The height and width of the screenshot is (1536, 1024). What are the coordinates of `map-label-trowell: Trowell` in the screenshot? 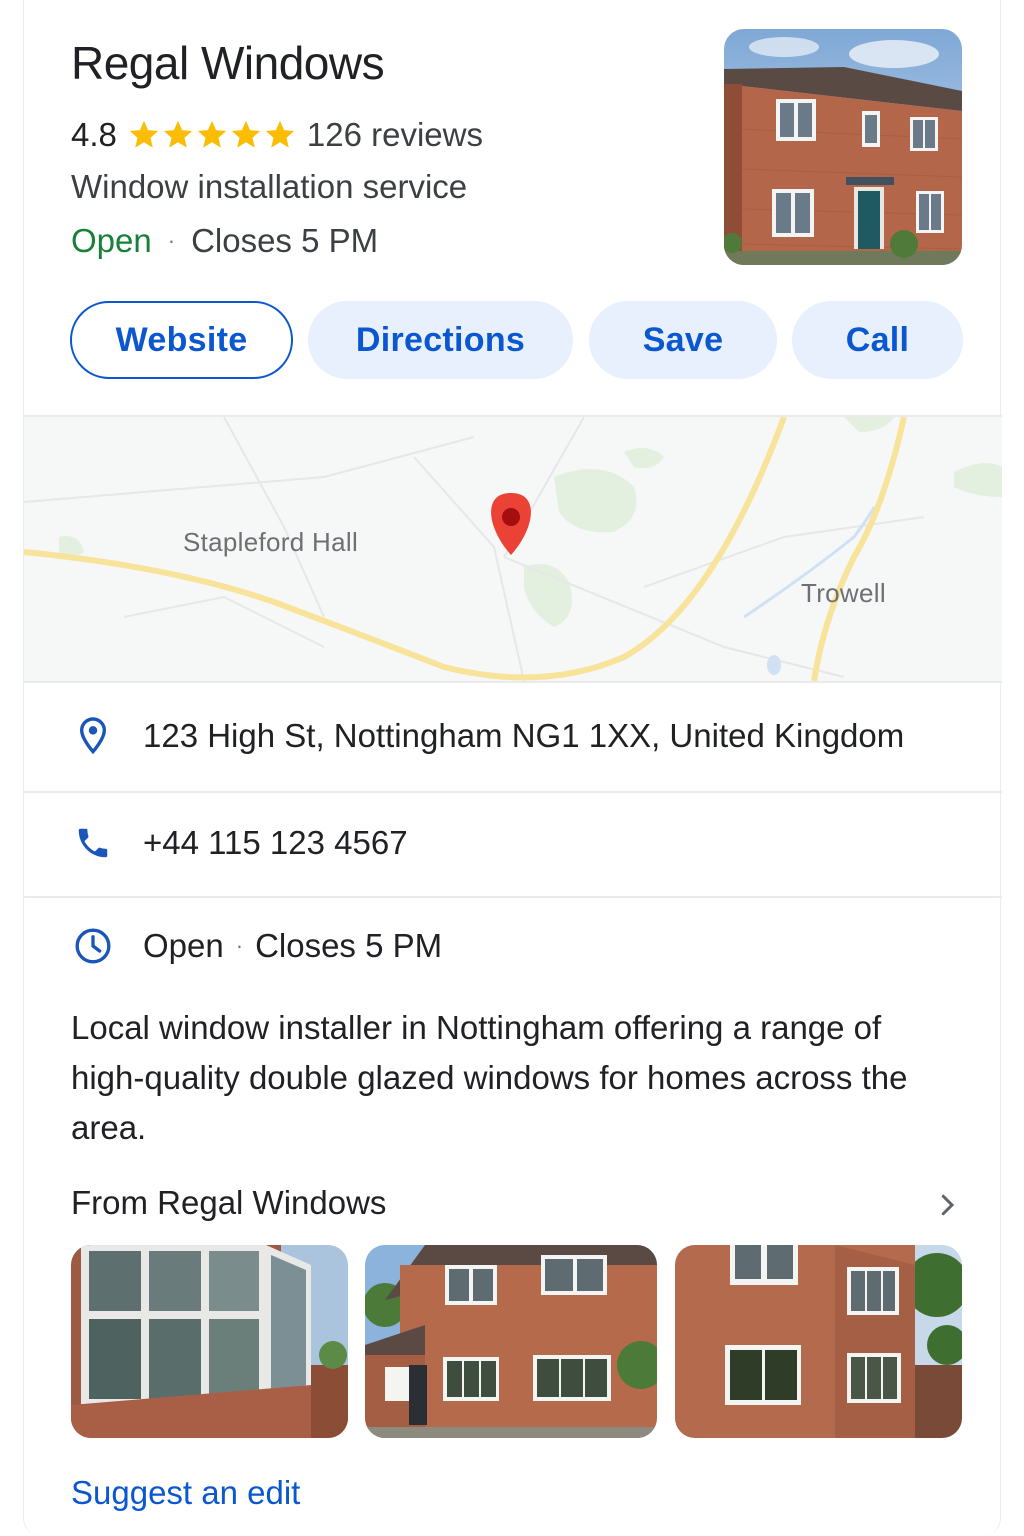 It's located at (843, 593).